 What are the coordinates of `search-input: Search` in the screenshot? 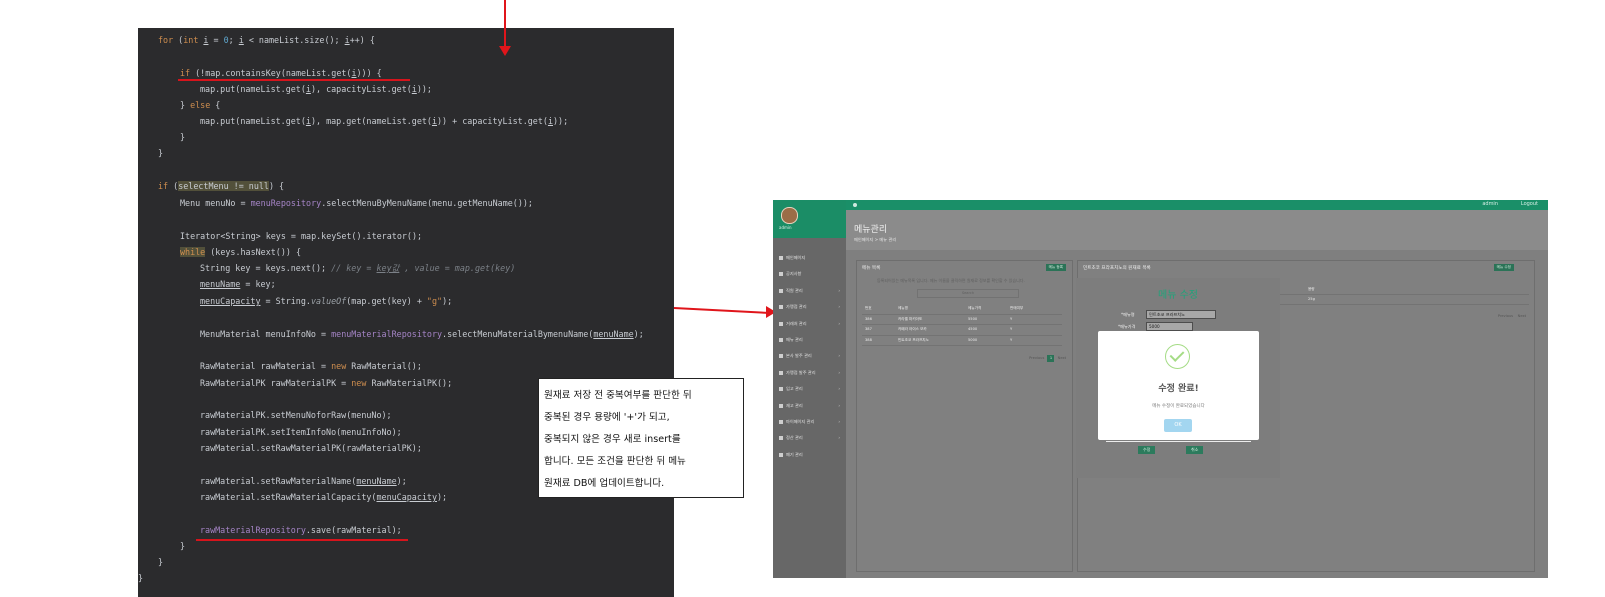 It's located at (968, 293).